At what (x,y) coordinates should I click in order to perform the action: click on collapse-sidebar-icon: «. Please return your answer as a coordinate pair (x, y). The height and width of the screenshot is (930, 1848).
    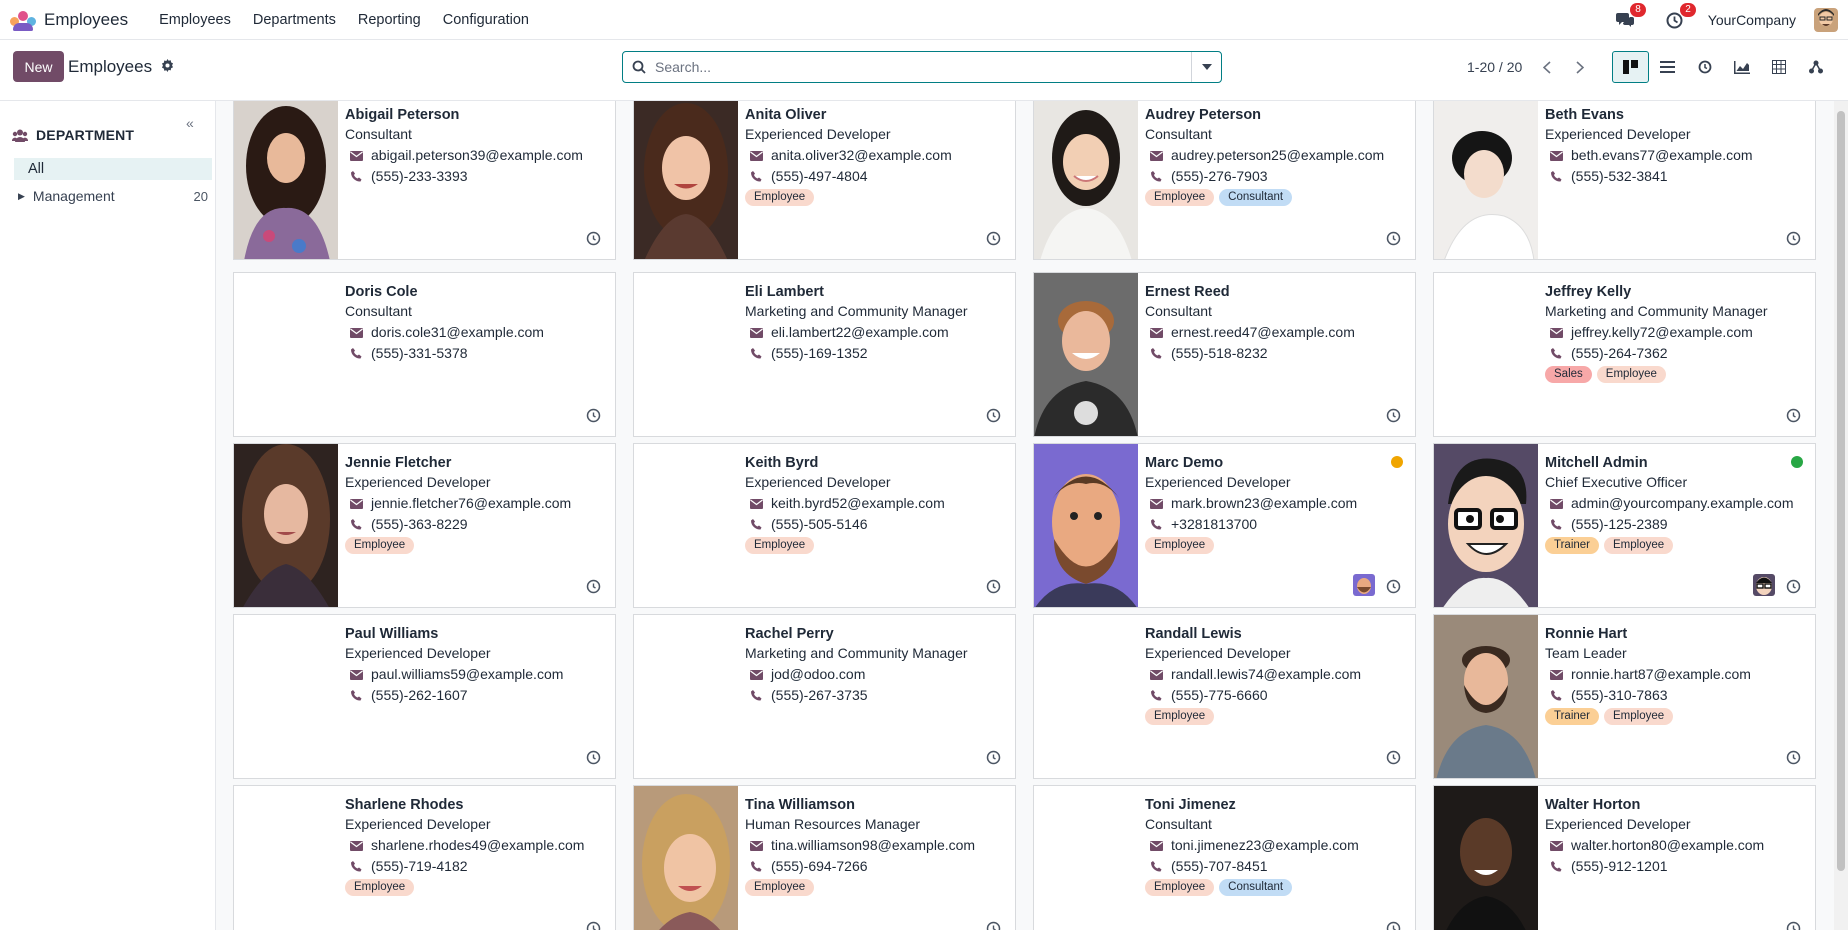
    Looking at the image, I should click on (190, 123).